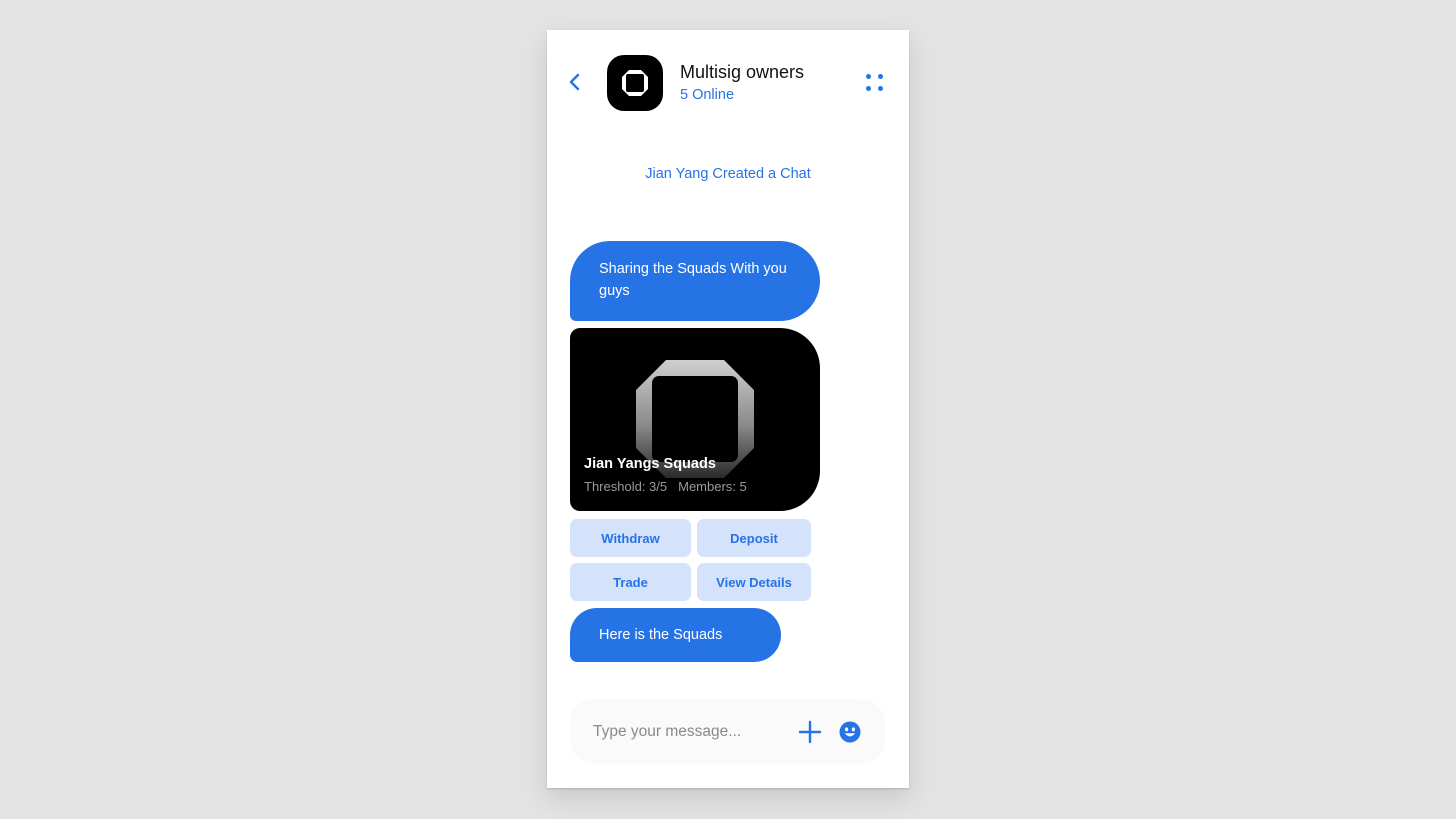  I want to click on chat-title: Multisig owners, so click(742, 72).